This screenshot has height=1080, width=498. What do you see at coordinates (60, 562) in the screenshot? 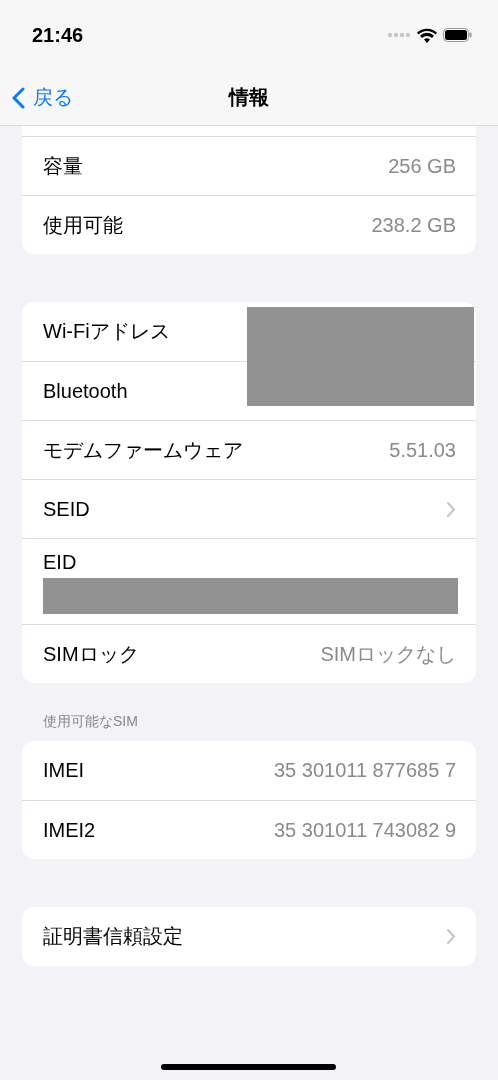
I see `row-label: EID` at bounding box center [60, 562].